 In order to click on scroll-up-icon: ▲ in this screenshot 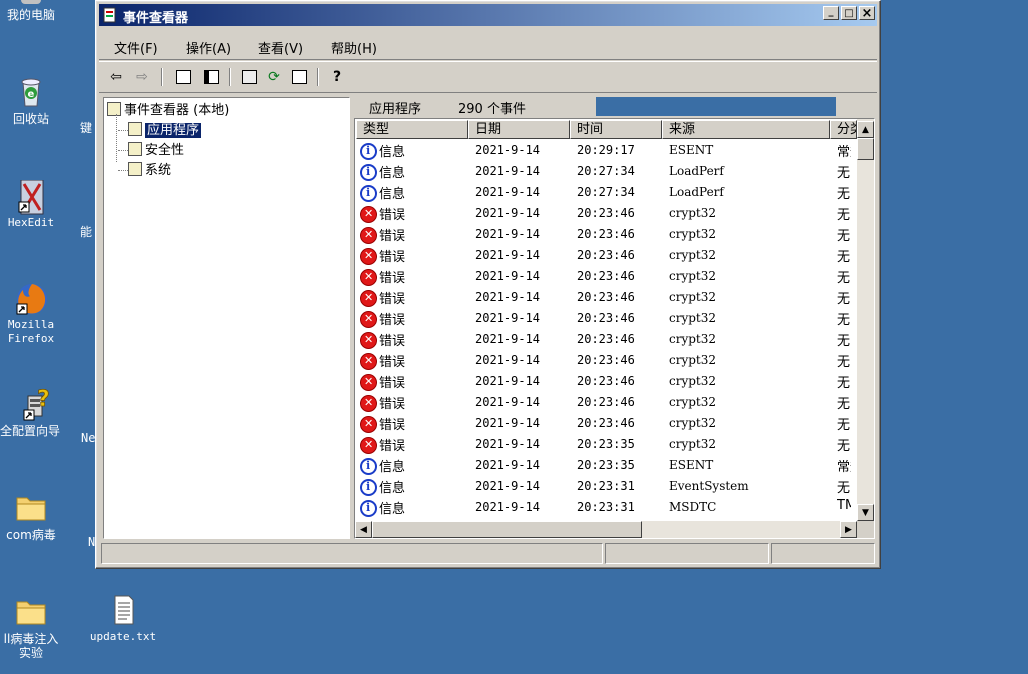, I will do `click(865, 129)`.